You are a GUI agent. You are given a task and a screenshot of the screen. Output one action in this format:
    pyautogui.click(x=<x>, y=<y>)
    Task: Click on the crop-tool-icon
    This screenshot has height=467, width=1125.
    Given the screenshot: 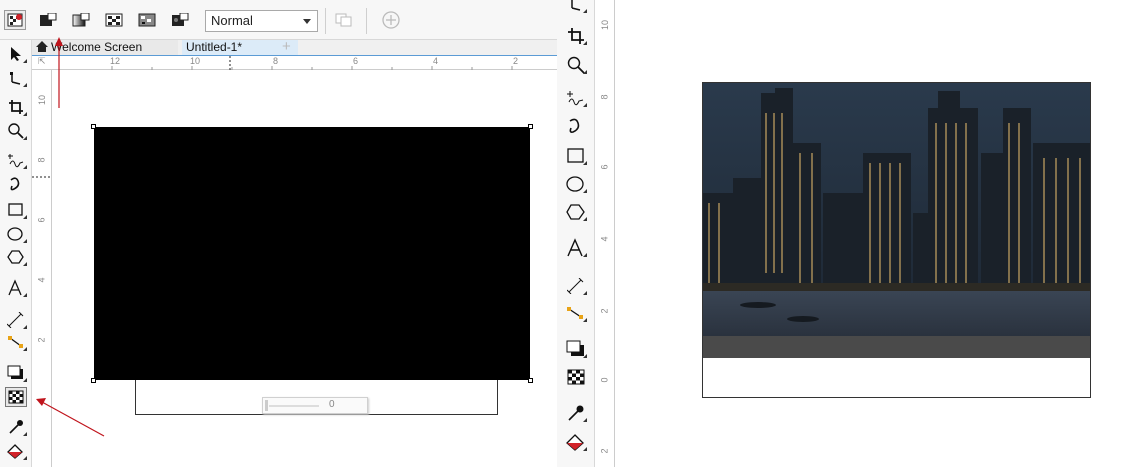 What is the action you would take?
    pyautogui.click(x=16, y=107)
    